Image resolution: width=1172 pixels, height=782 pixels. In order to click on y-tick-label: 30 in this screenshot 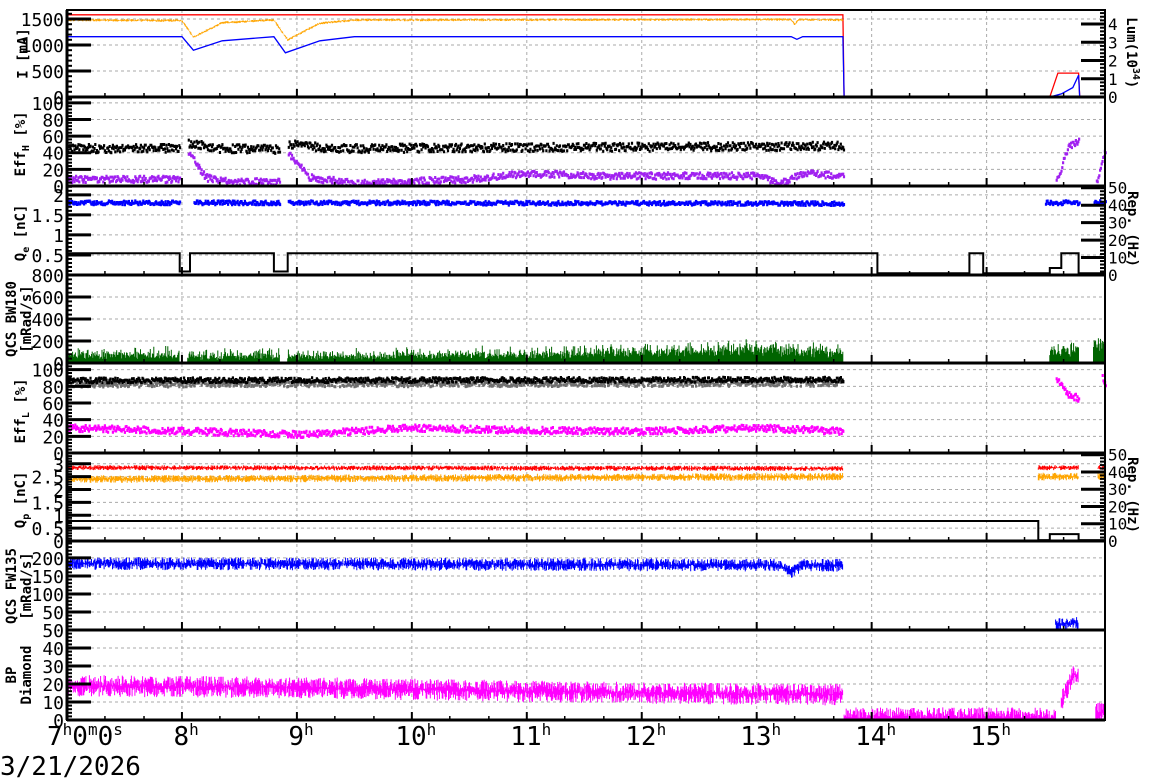, I will do `click(53, 667)`.